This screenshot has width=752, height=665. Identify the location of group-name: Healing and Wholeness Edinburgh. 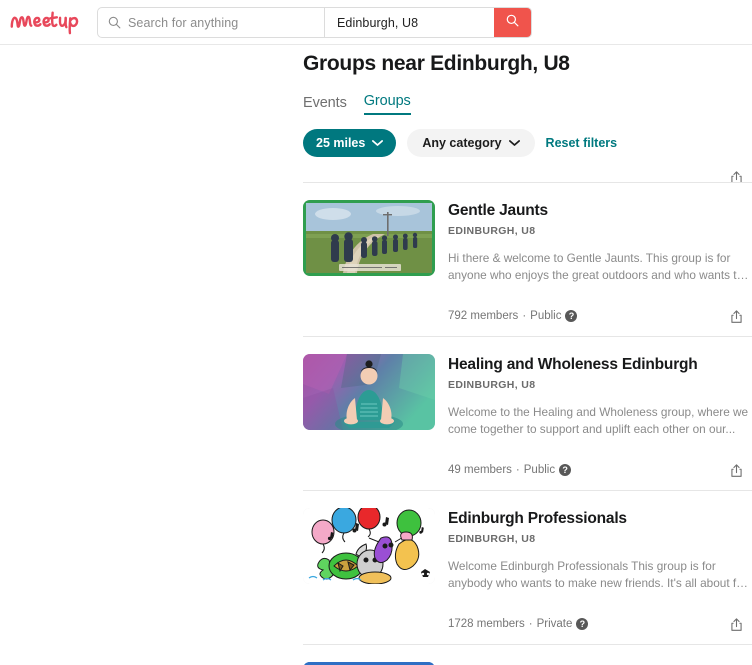
(600, 364).